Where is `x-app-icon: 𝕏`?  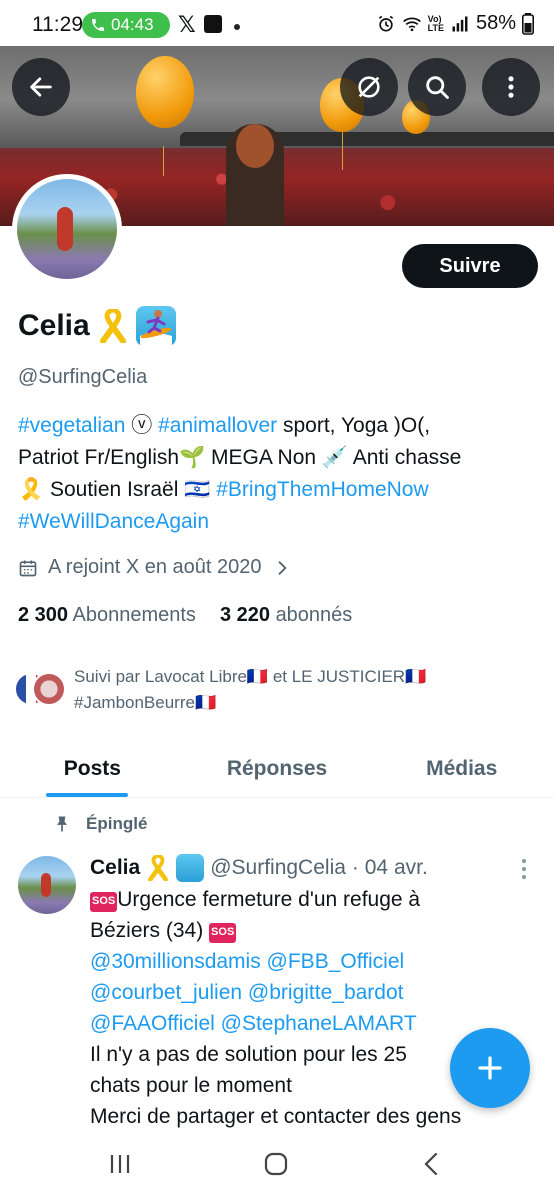
x-app-icon: 𝕏 is located at coordinates (187, 24).